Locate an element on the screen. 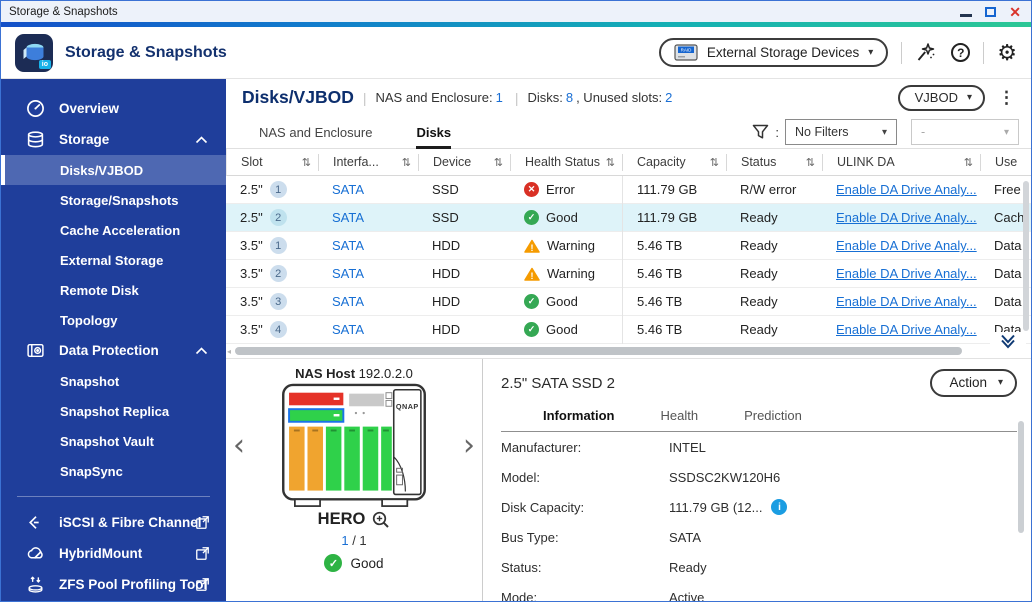 The image size is (1032, 602). slot-number-badge: 2 is located at coordinates (278, 217).